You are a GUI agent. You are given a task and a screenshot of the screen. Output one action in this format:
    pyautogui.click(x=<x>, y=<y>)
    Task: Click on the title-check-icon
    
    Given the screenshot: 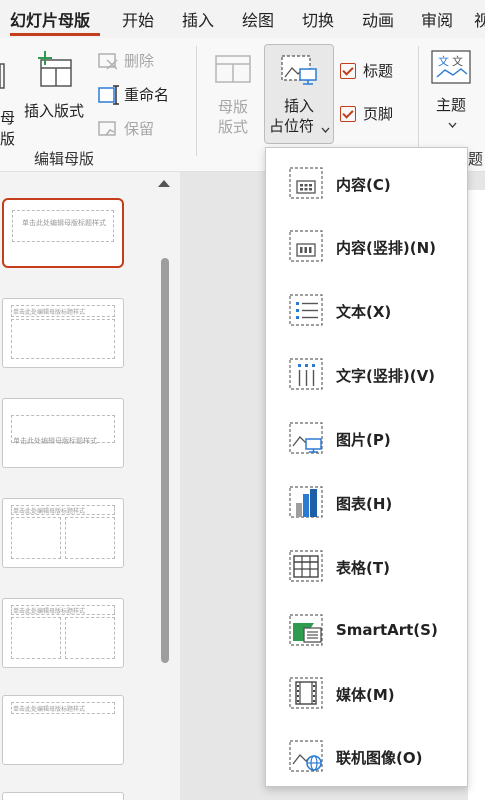 What is the action you would take?
    pyautogui.click(x=348, y=71)
    